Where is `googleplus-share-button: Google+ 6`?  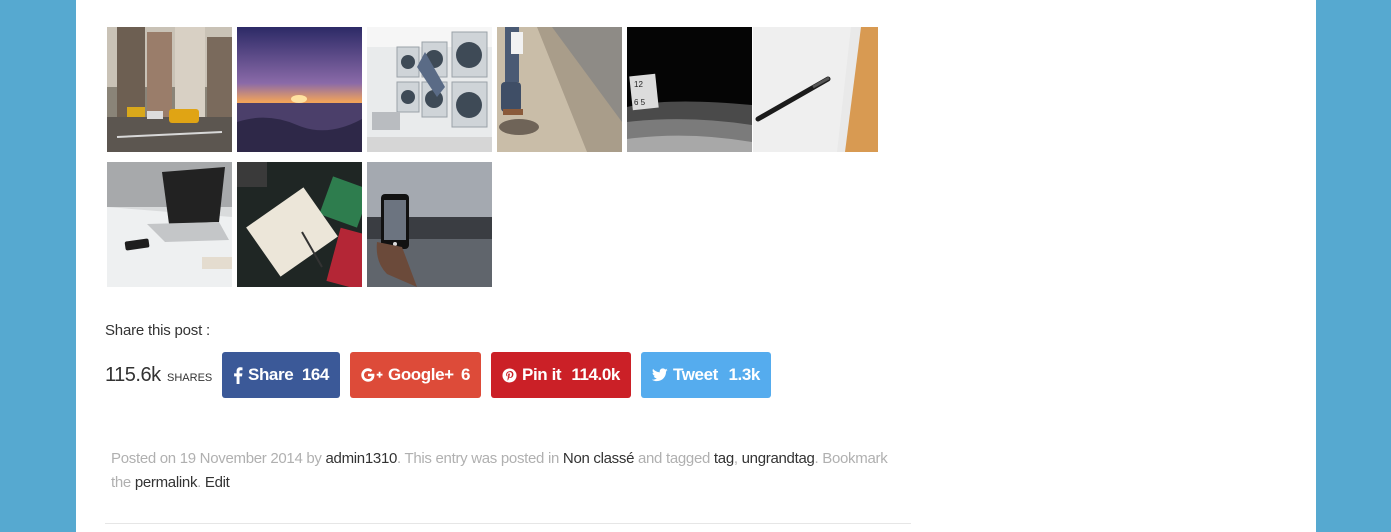
googleplus-share-button: Google+ 6 is located at coordinates (415, 375).